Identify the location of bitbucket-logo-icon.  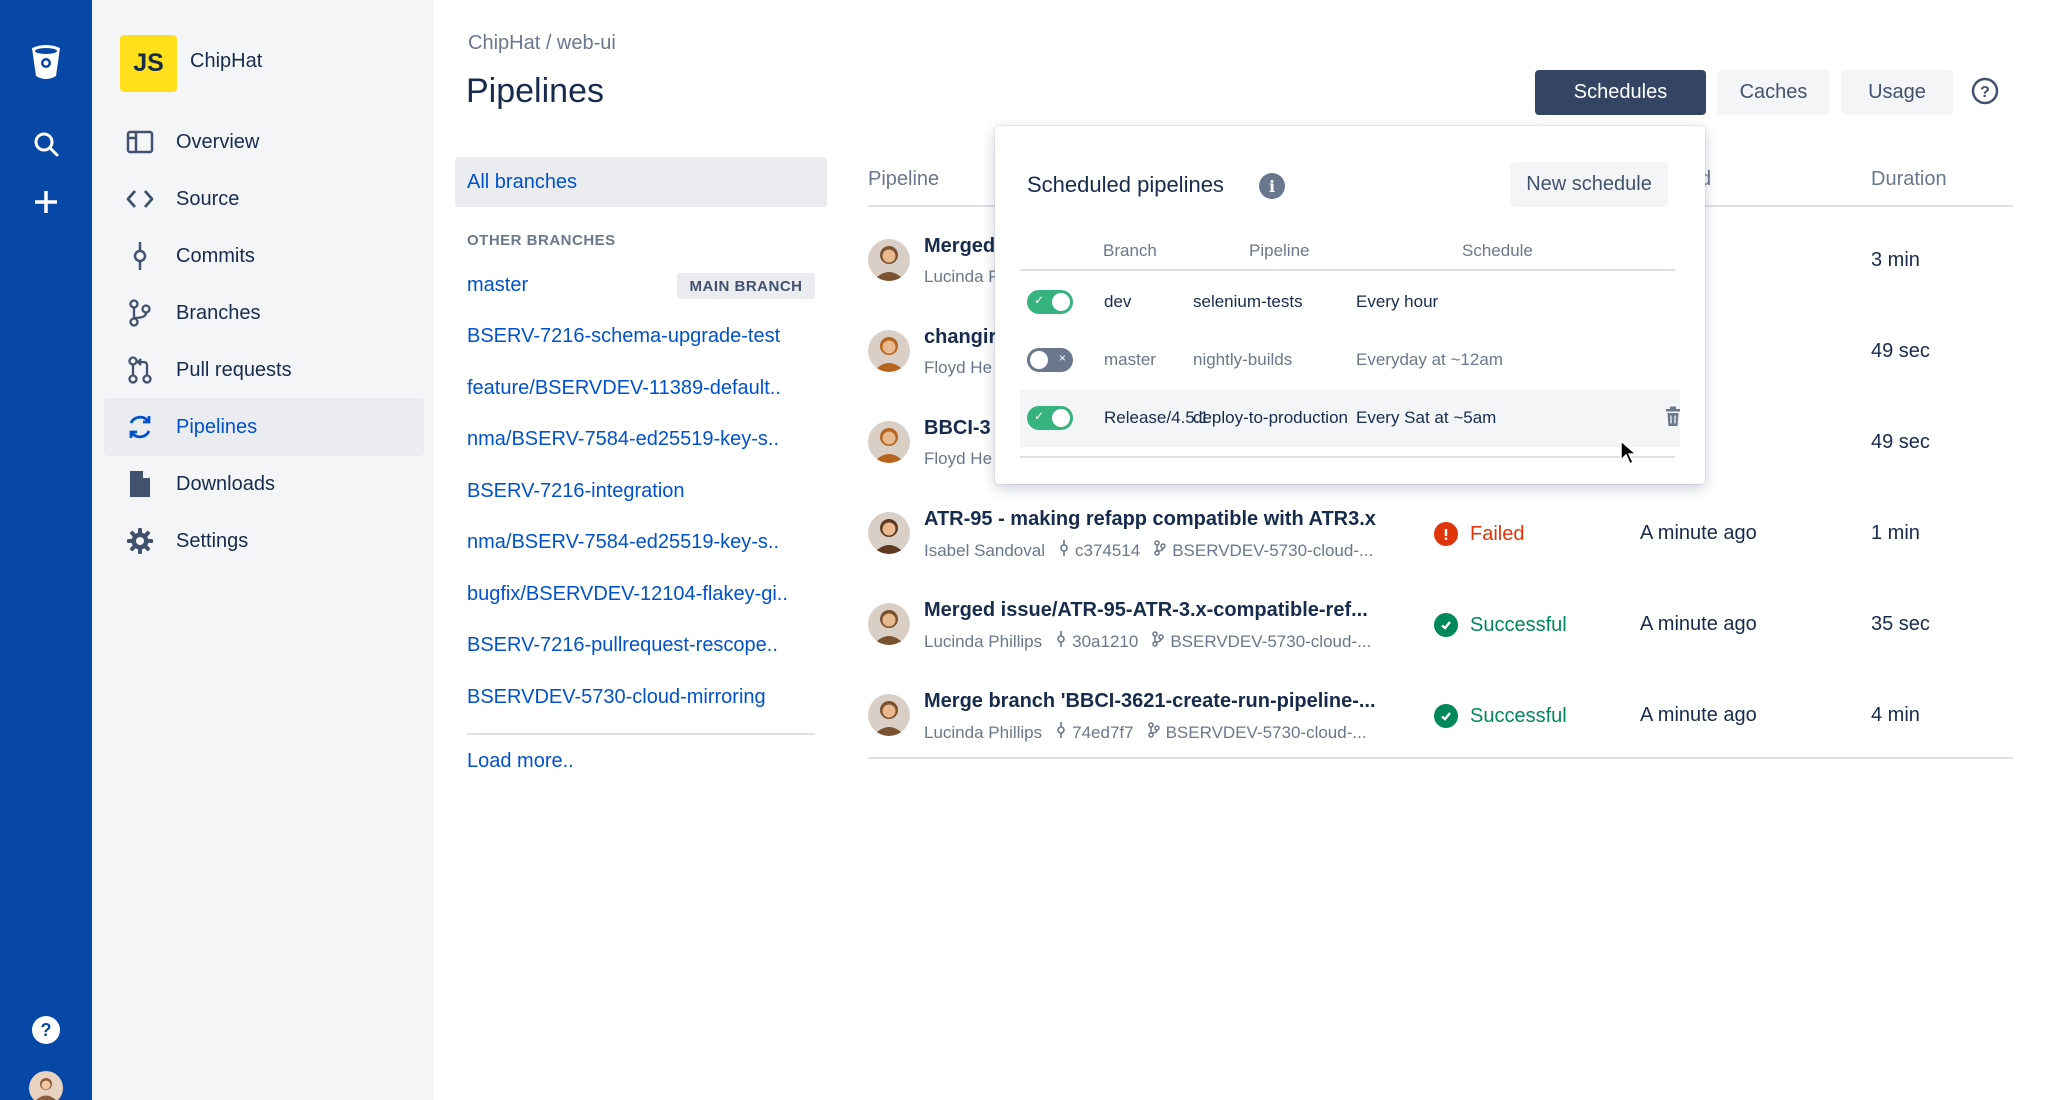
(46, 62).